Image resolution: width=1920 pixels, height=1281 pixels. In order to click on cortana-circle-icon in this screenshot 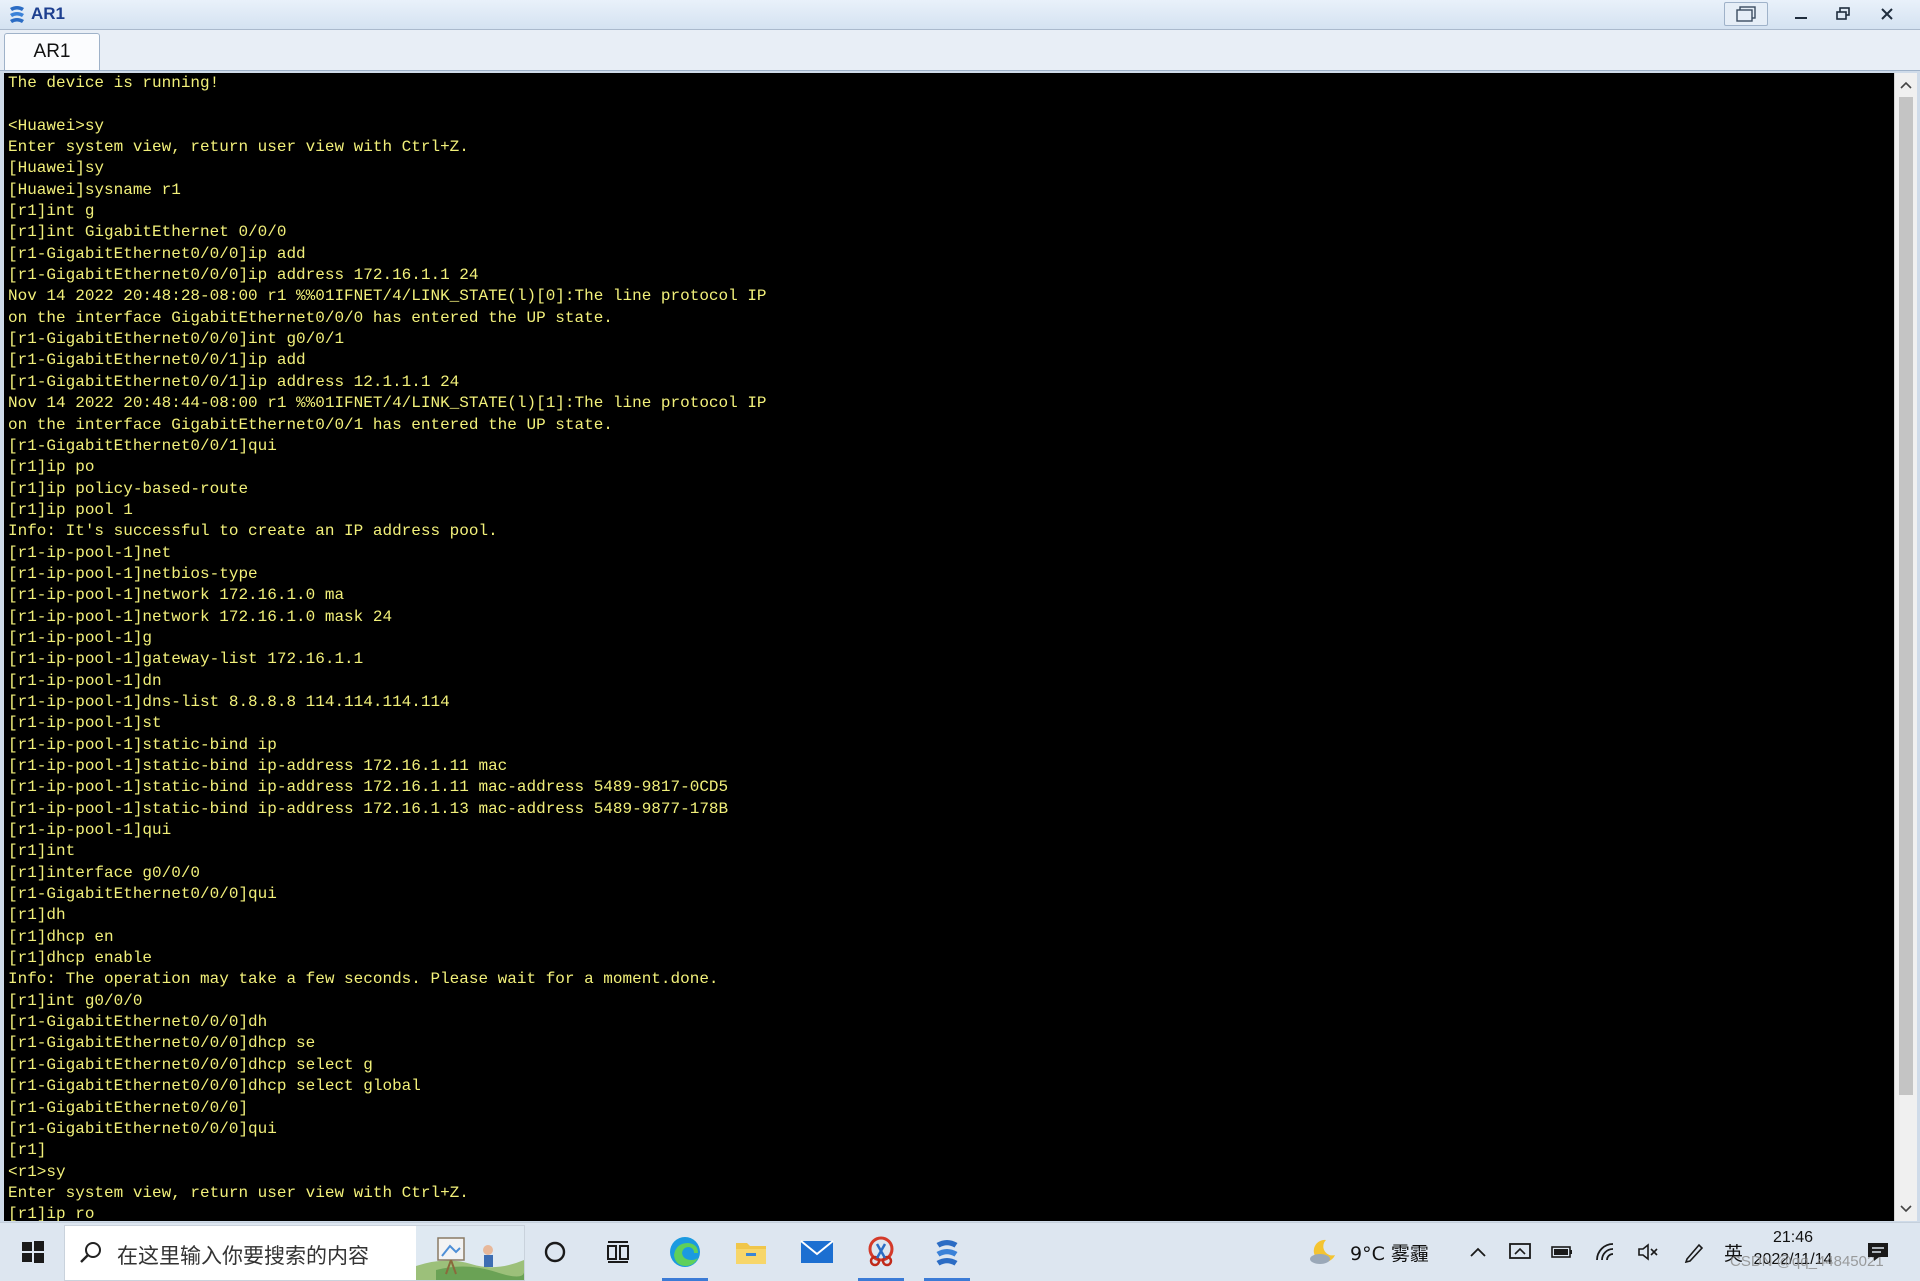, I will do `click(555, 1252)`.